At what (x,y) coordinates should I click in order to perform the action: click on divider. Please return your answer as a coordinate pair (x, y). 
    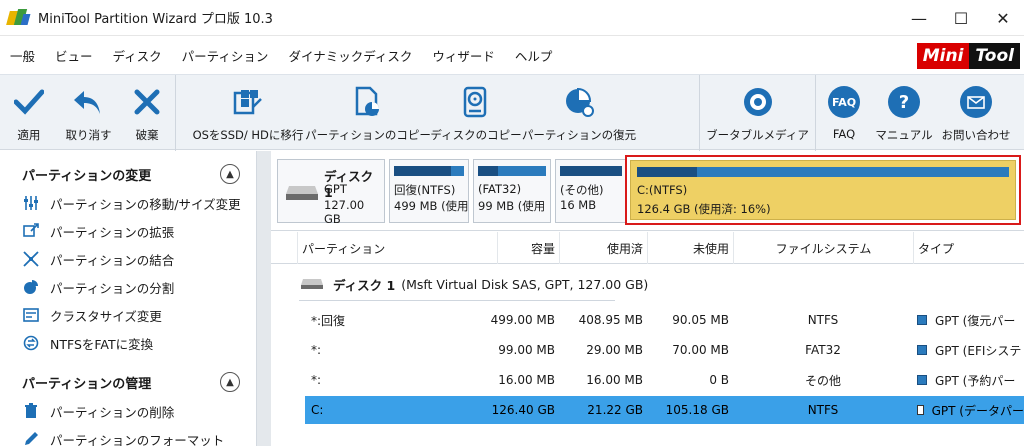
    Looking at the image, I should click on (457, 300).